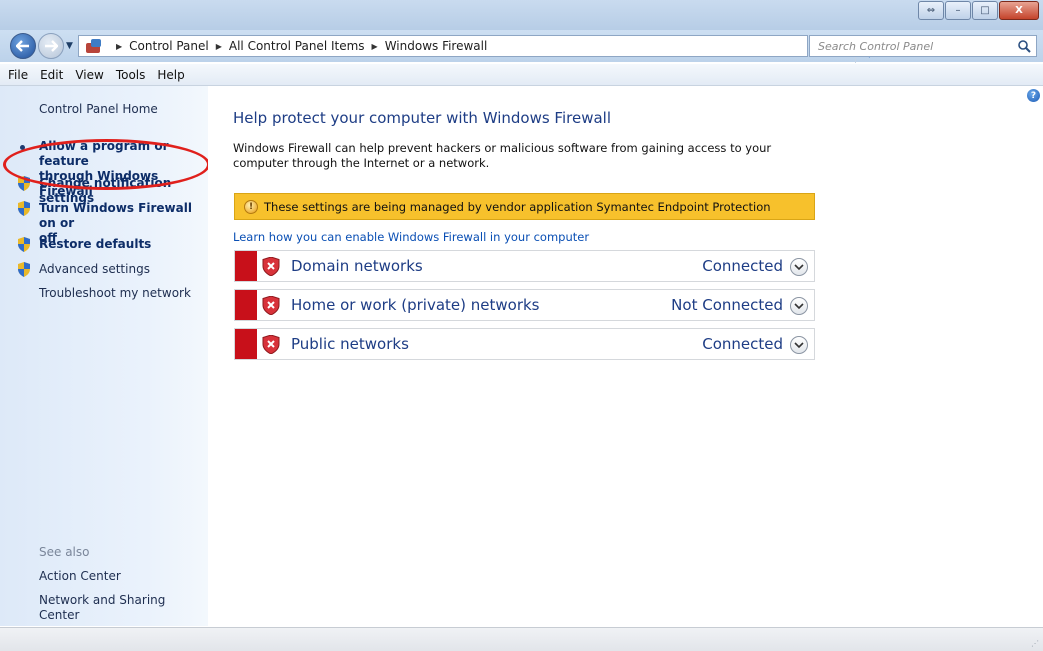  What do you see at coordinates (64, 552) in the screenshot?
I see `see-also-heading: See also` at bounding box center [64, 552].